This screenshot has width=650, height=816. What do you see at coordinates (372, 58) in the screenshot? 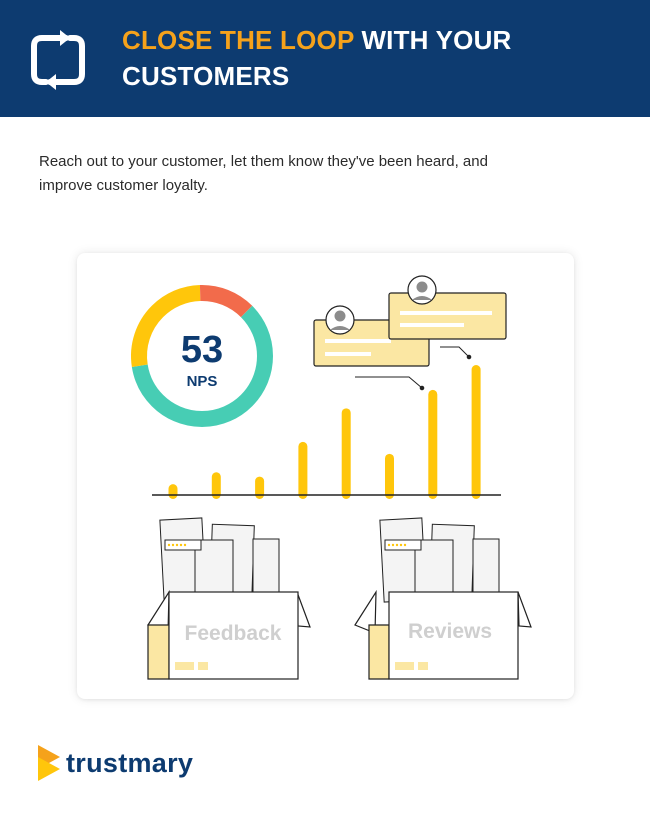
I see `page-title: CLOSE THE LOOP WITH YOUR CUSTOMERS` at bounding box center [372, 58].